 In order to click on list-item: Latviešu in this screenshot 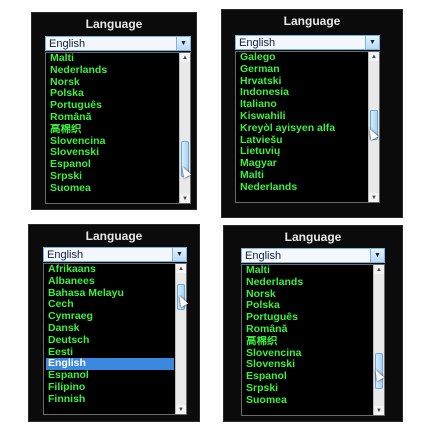, I will do `click(302, 141)`.